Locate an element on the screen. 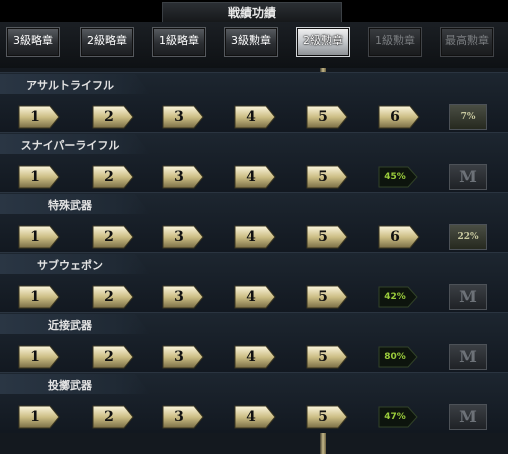  tab-1kyu-ryakusho: 1級略章 is located at coordinates (179, 42).